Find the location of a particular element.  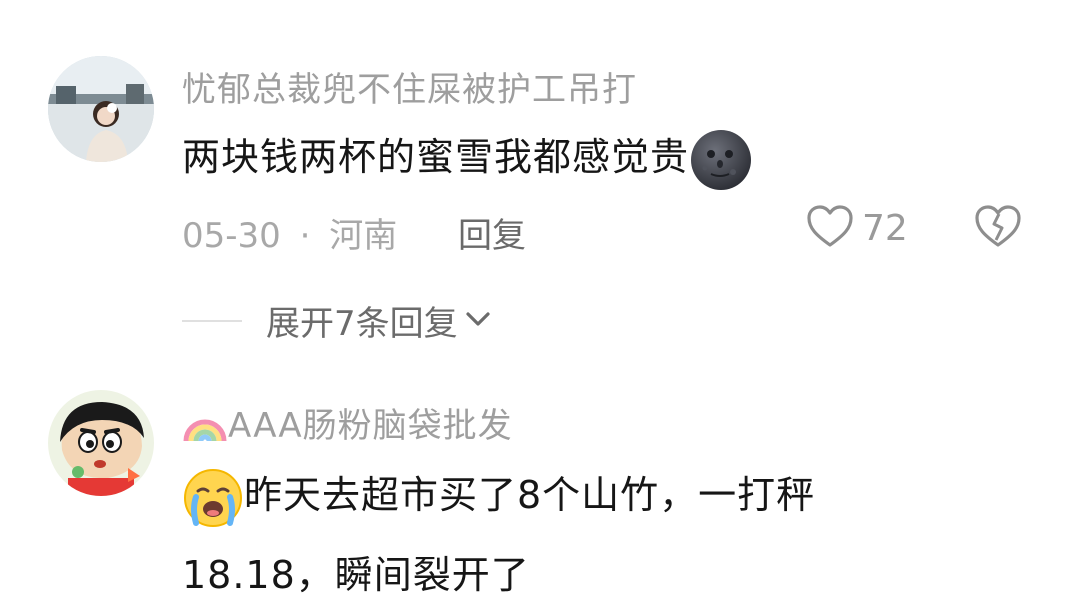

comment-text-line2: 18.18，瞬间裂开了 is located at coordinates (356, 575).